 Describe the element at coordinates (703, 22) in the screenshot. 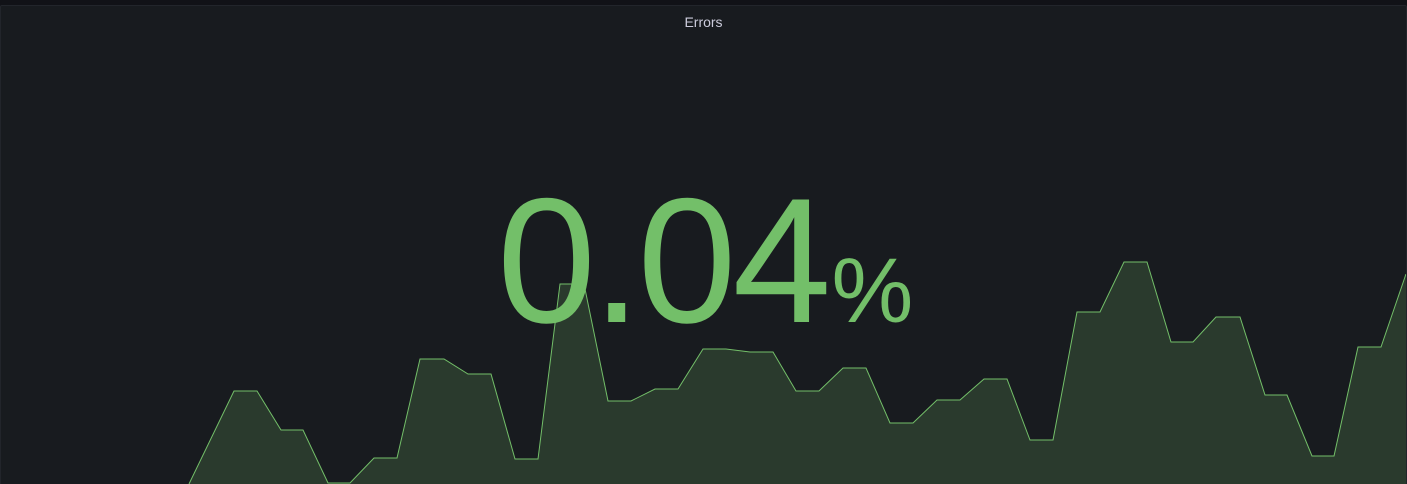

I see `panel-title: Errors` at that location.